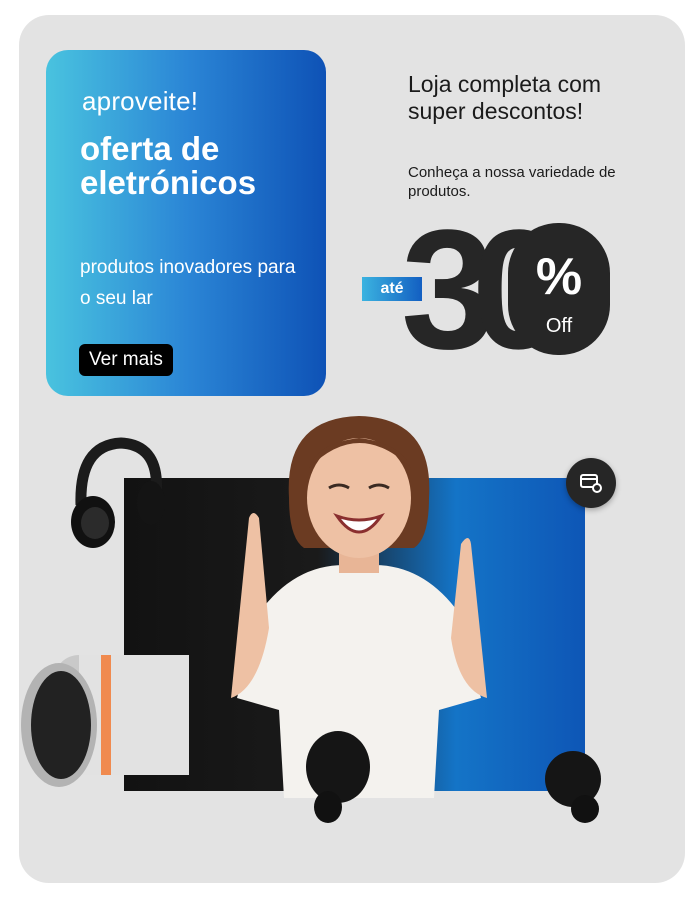  What do you see at coordinates (573, 787) in the screenshot?
I see `earbud-right-image` at bounding box center [573, 787].